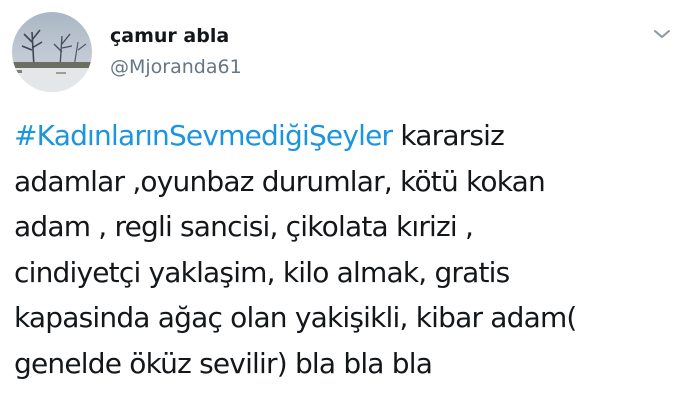 This screenshot has height=398, width=690. I want to click on tweet-text-segment: kararsiz, so click(448, 135).